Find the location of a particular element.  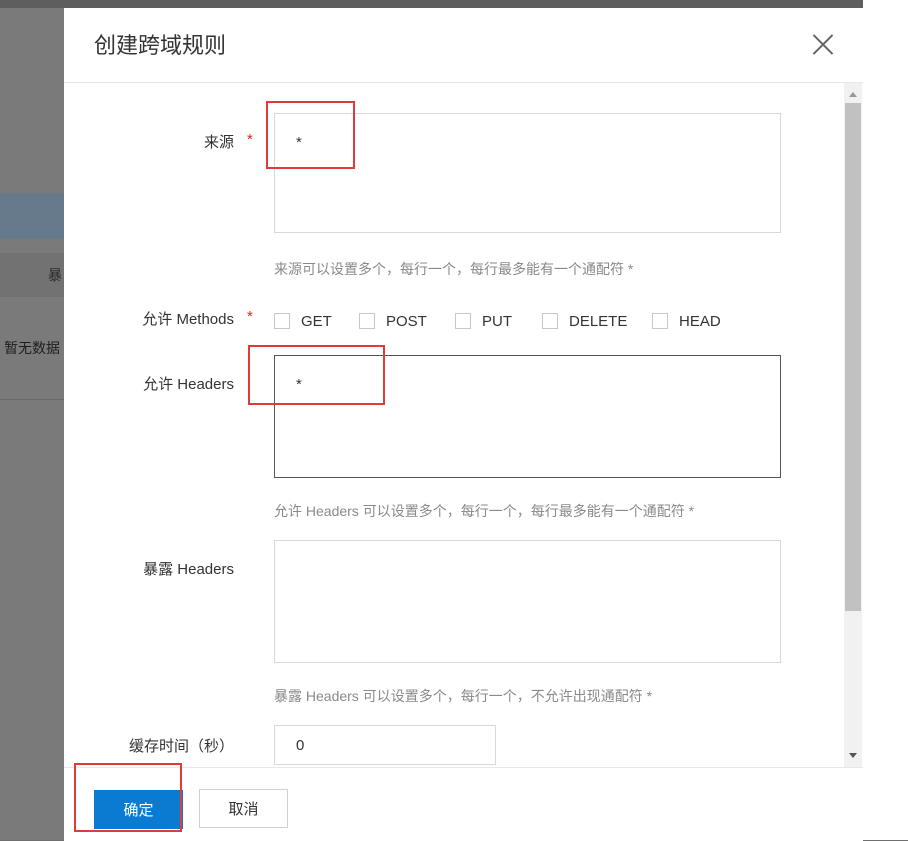

origin-required-mark: * is located at coordinates (250, 139).